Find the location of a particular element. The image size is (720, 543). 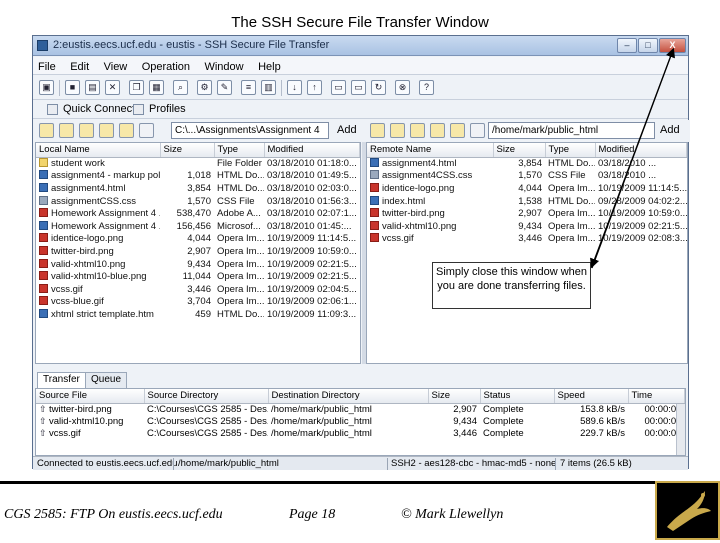

menu-edit: Edit is located at coordinates (79, 67).